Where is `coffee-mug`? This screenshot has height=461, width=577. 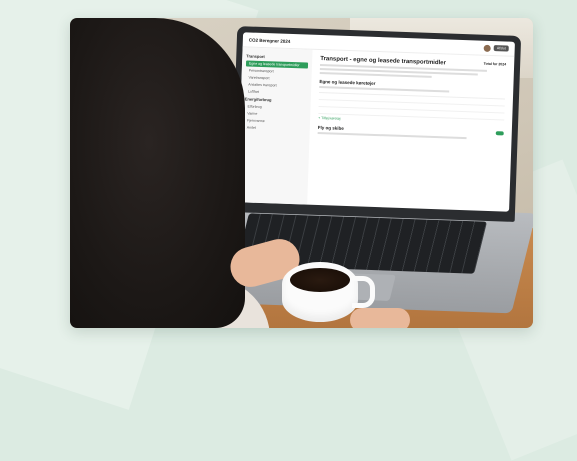
coffee-mug is located at coordinates (328, 292).